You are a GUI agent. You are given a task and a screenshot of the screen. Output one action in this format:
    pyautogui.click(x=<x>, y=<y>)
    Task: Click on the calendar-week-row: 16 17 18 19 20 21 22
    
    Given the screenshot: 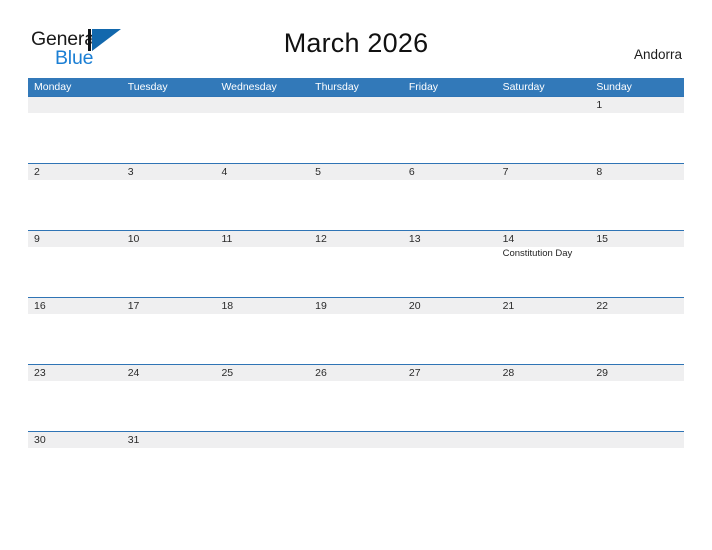 What is the action you would take?
    pyautogui.click(x=356, y=330)
    